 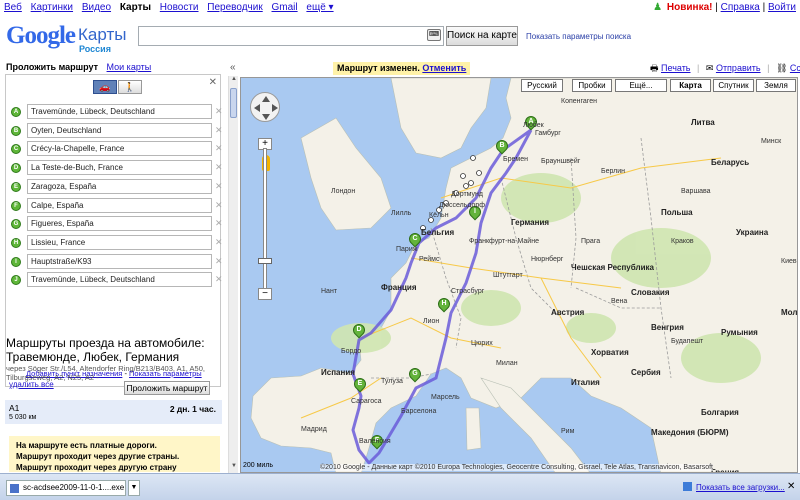 I want to click on language-button: Русский, so click(x=542, y=85).